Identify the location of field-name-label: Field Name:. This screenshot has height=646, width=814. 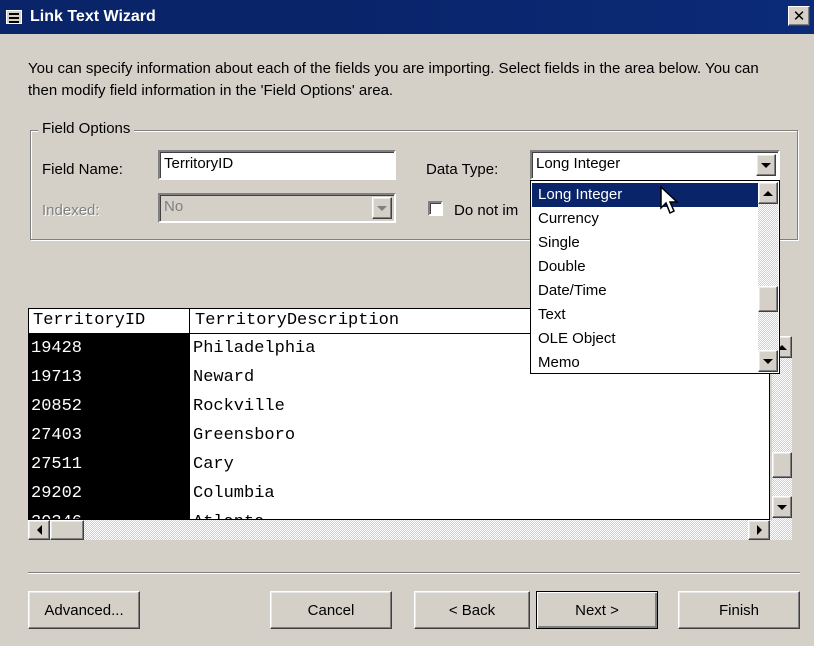
(82, 169).